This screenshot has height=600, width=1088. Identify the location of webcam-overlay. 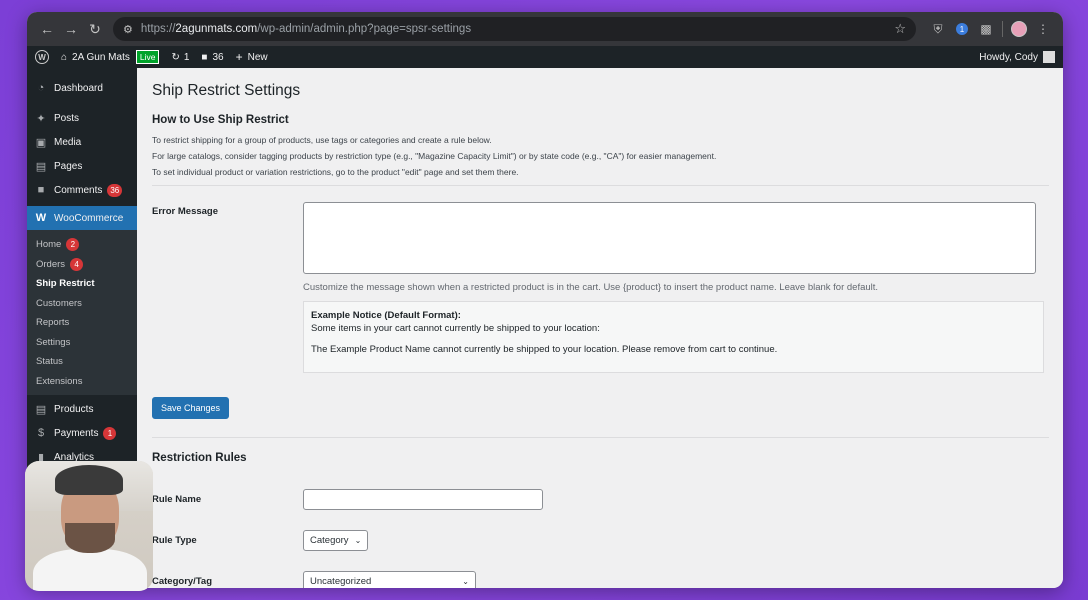
(89, 526).